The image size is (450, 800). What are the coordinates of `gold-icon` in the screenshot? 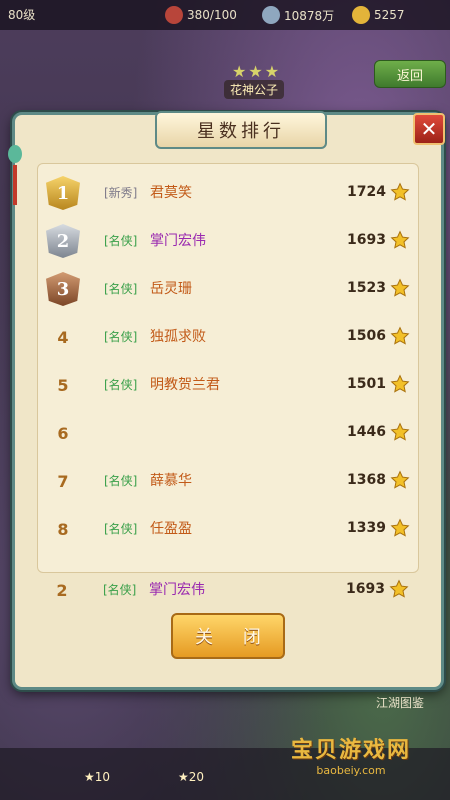 It's located at (361, 15).